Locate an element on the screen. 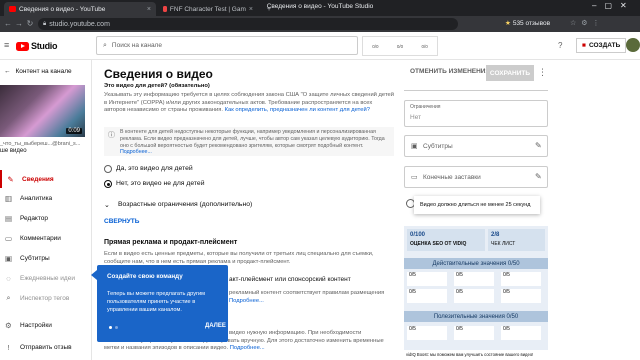 The height and width of the screenshot is (360, 640). seo-score: 0/100 is located at coordinates (417, 235).